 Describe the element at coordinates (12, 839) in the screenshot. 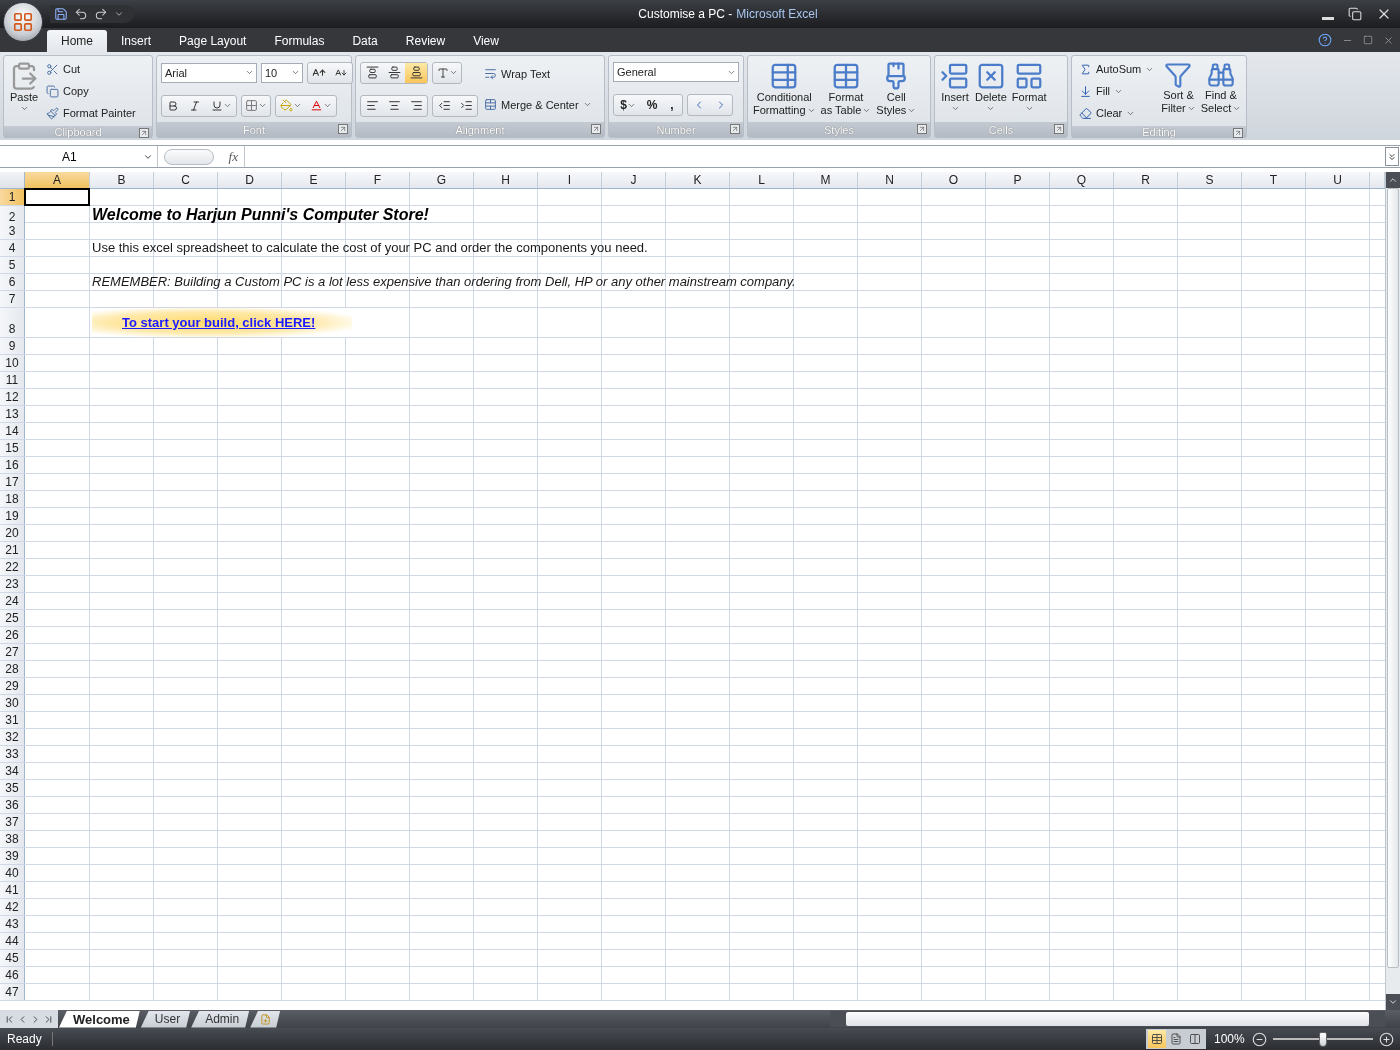

I see `row-header: 38` at that location.